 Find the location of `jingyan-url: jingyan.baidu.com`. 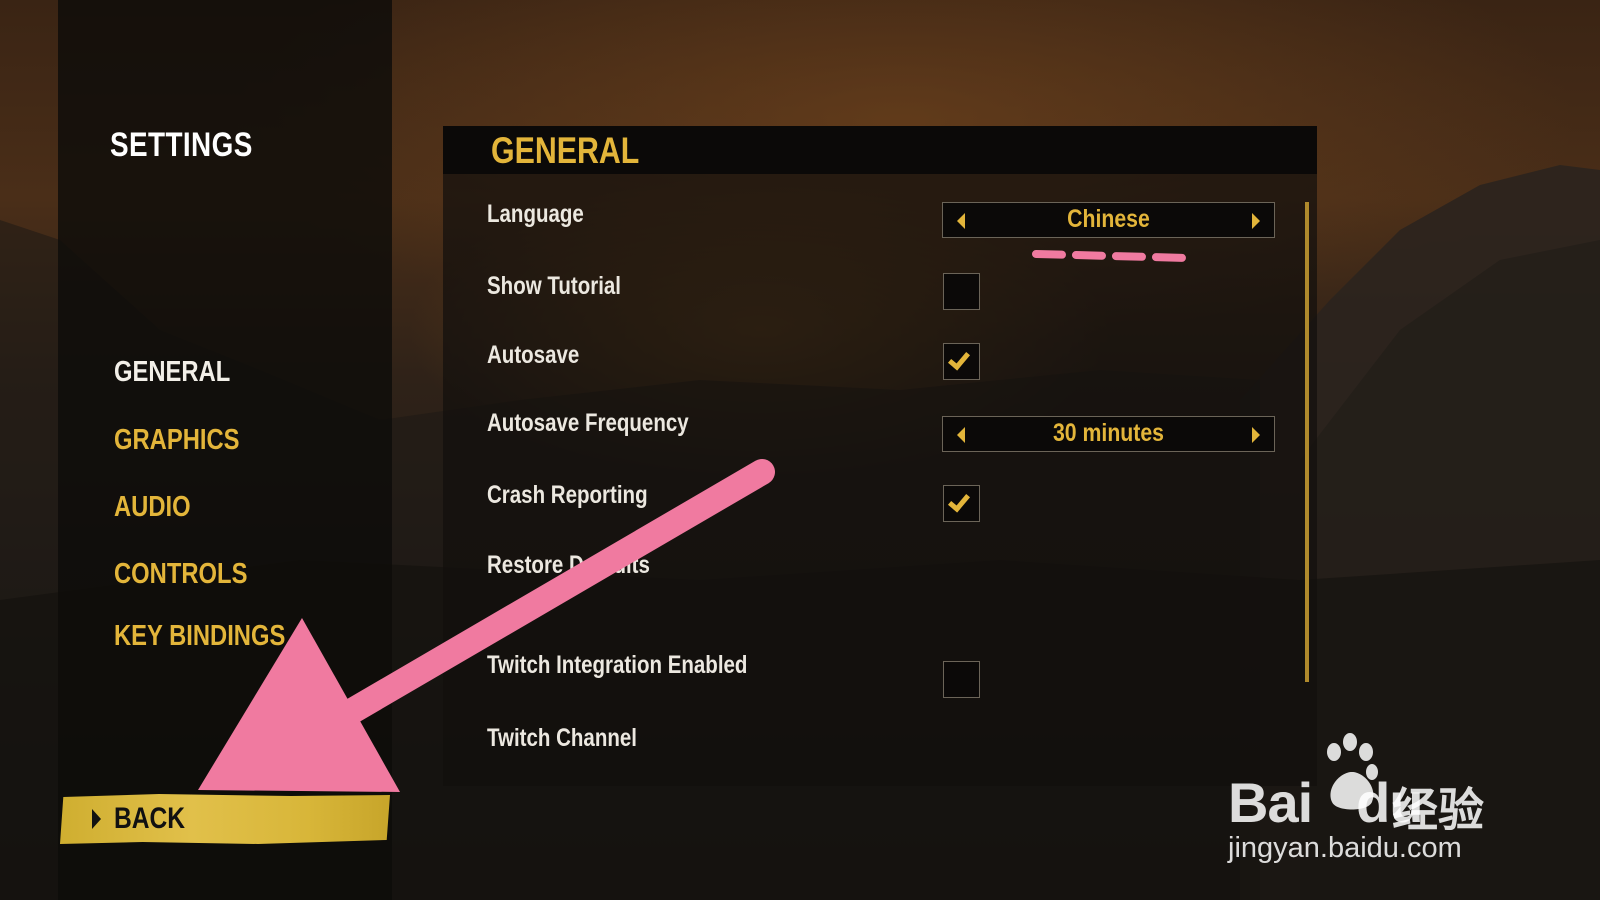

jingyan-url: jingyan.baidu.com is located at coordinates (1345, 848).